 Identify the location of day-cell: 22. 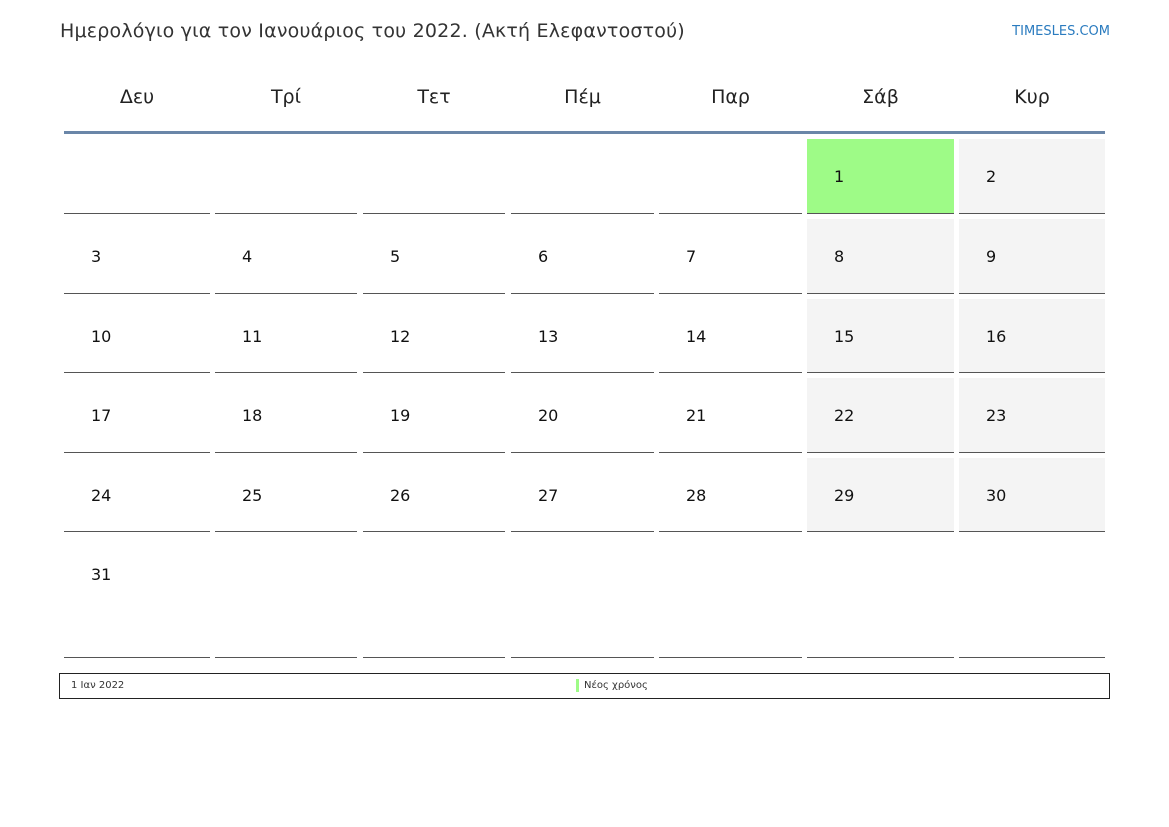
(880, 415).